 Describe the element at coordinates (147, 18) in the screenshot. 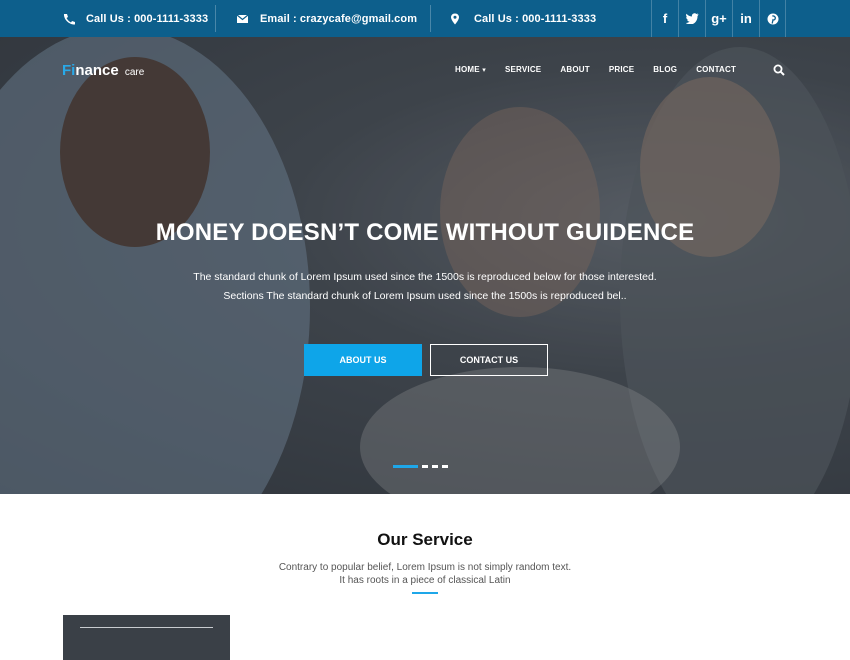

I see `phone-text: Call Us : 000-1111-3333` at that location.